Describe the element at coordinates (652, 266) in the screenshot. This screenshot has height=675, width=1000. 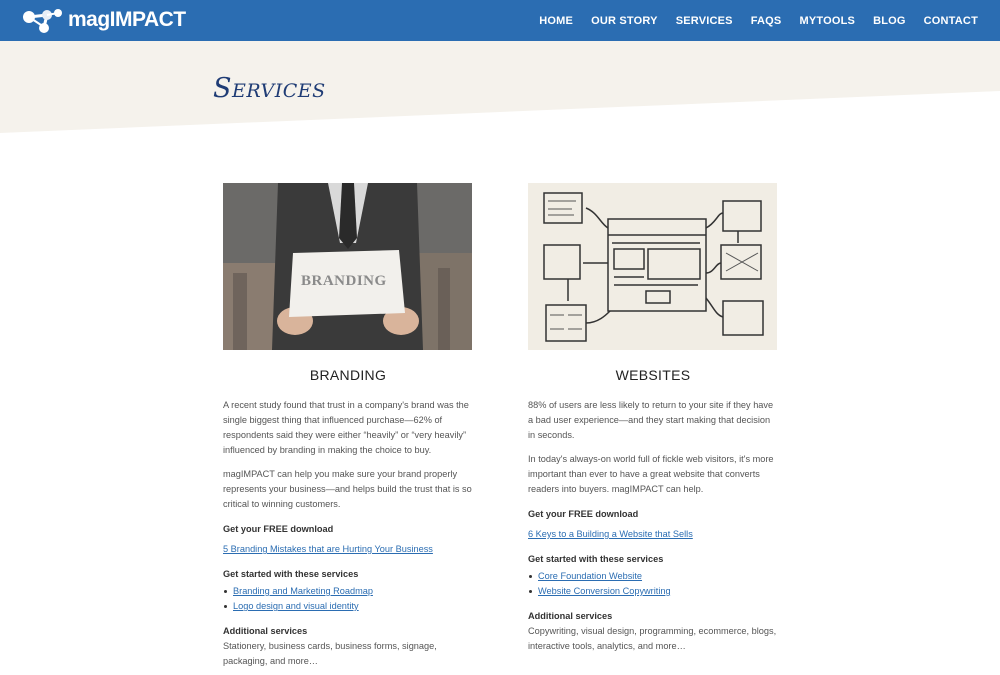
I see `websites-sketch-image` at that location.